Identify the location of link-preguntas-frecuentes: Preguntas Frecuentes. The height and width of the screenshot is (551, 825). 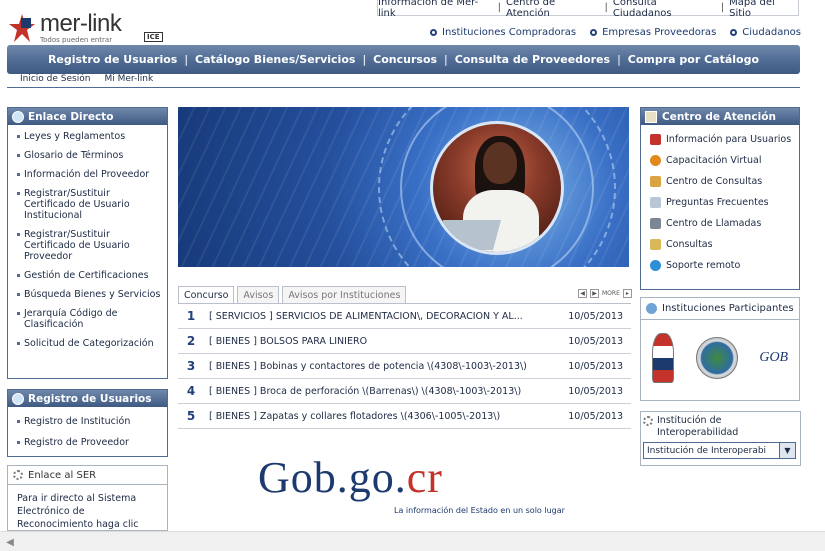
(720, 202).